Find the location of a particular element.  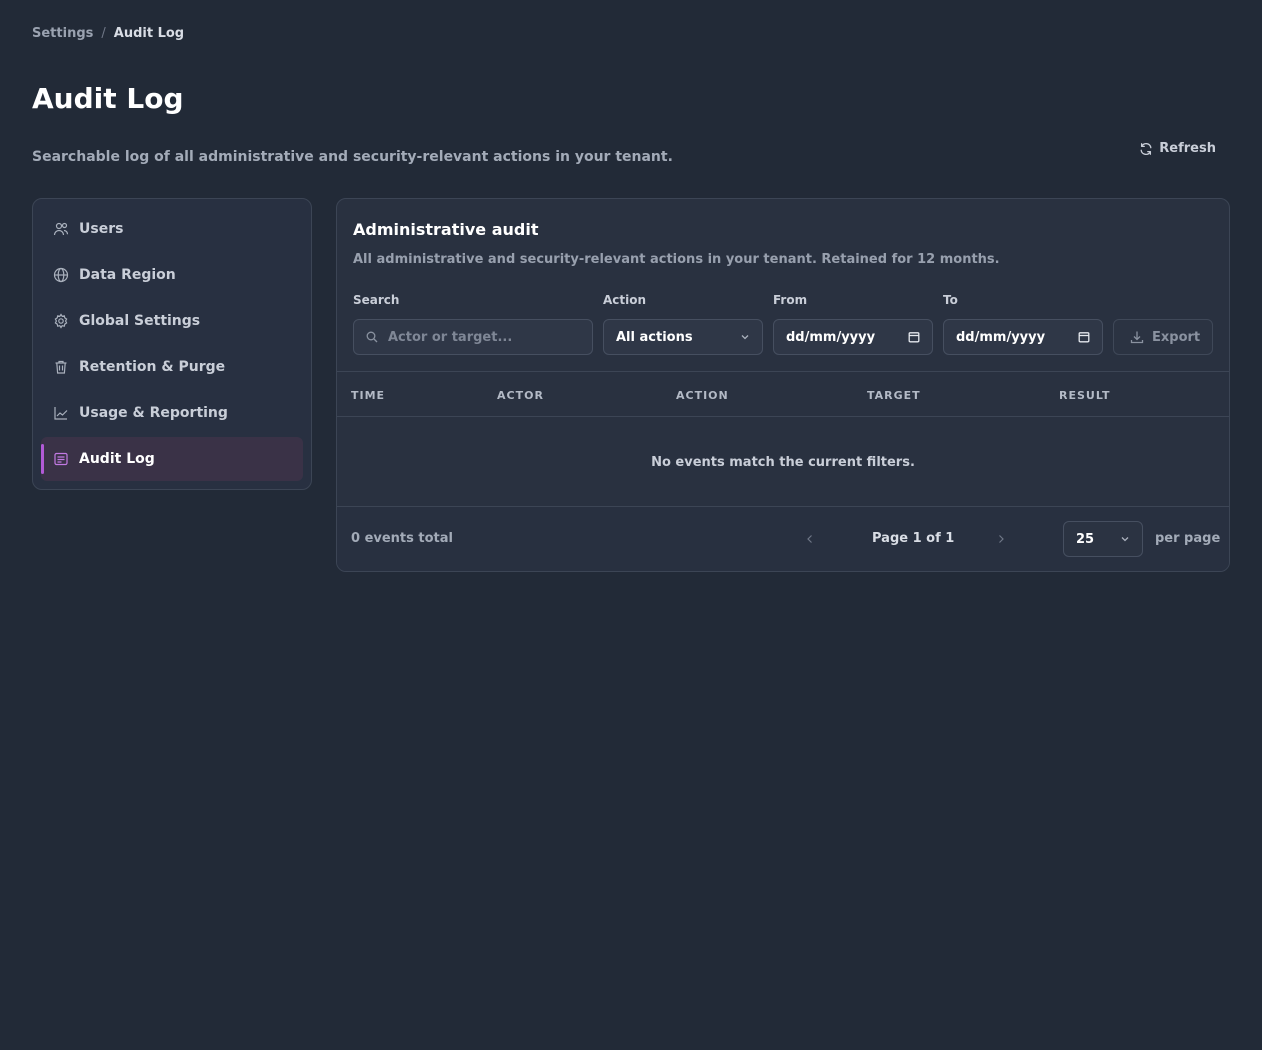

breadcrumb-current: Audit Log is located at coordinates (149, 33).